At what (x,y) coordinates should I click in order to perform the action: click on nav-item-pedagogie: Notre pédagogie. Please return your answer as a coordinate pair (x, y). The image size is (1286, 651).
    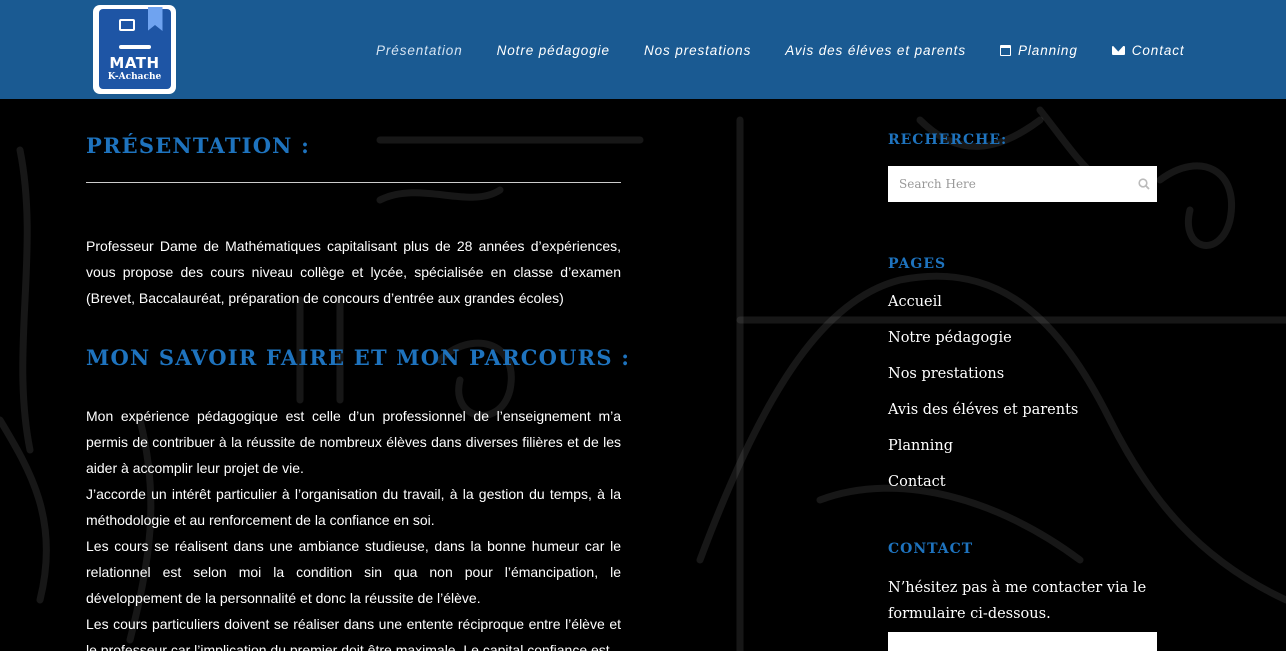
    Looking at the image, I should click on (553, 50).